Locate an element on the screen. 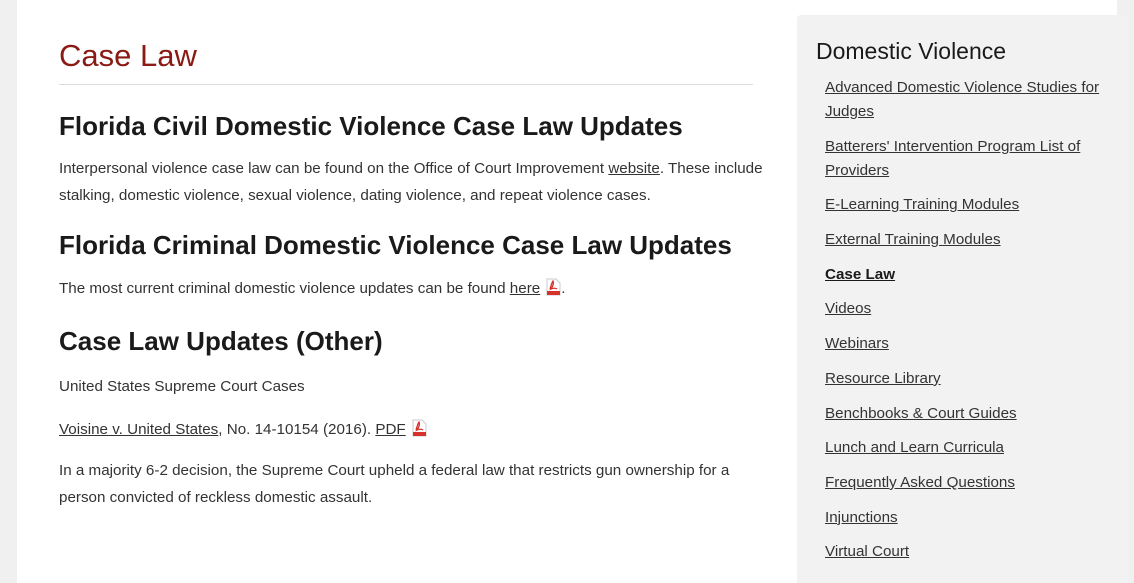 The image size is (1134, 583). other-heading: Case Law Updates (Other) is located at coordinates (221, 341).